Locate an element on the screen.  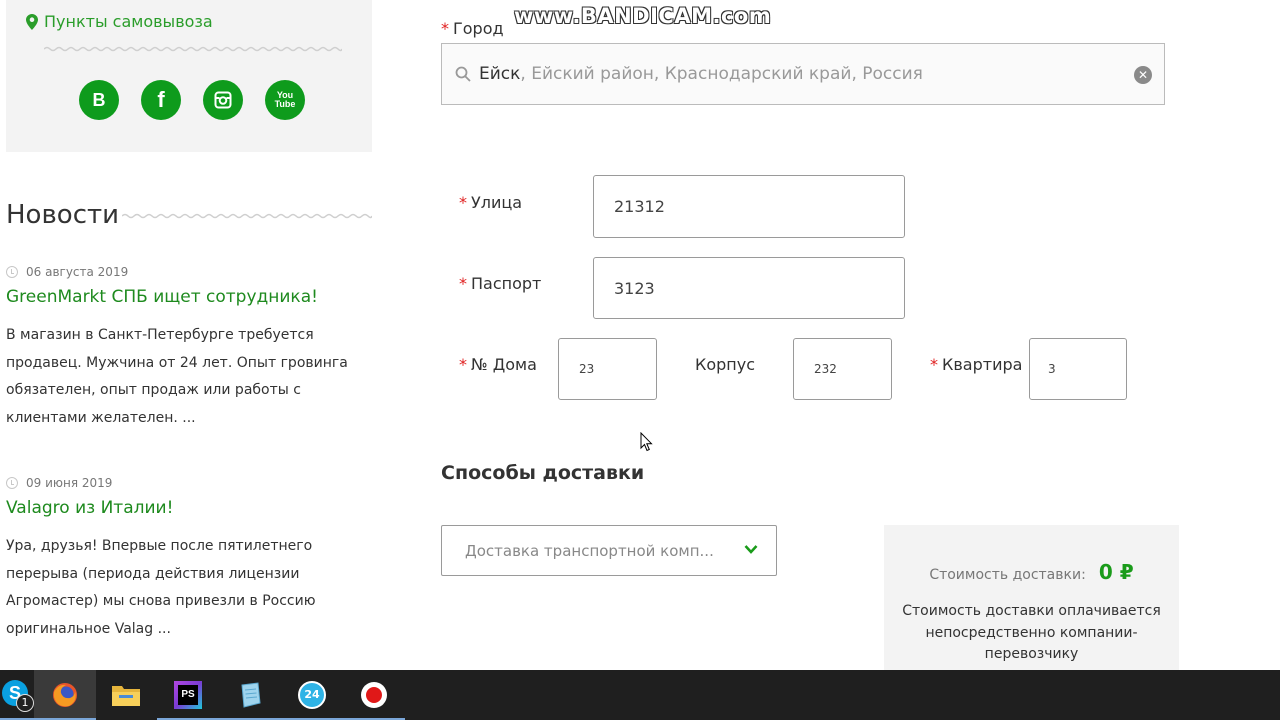
delivery-cost-value: 0 ₽ is located at coordinates (1116, 572).